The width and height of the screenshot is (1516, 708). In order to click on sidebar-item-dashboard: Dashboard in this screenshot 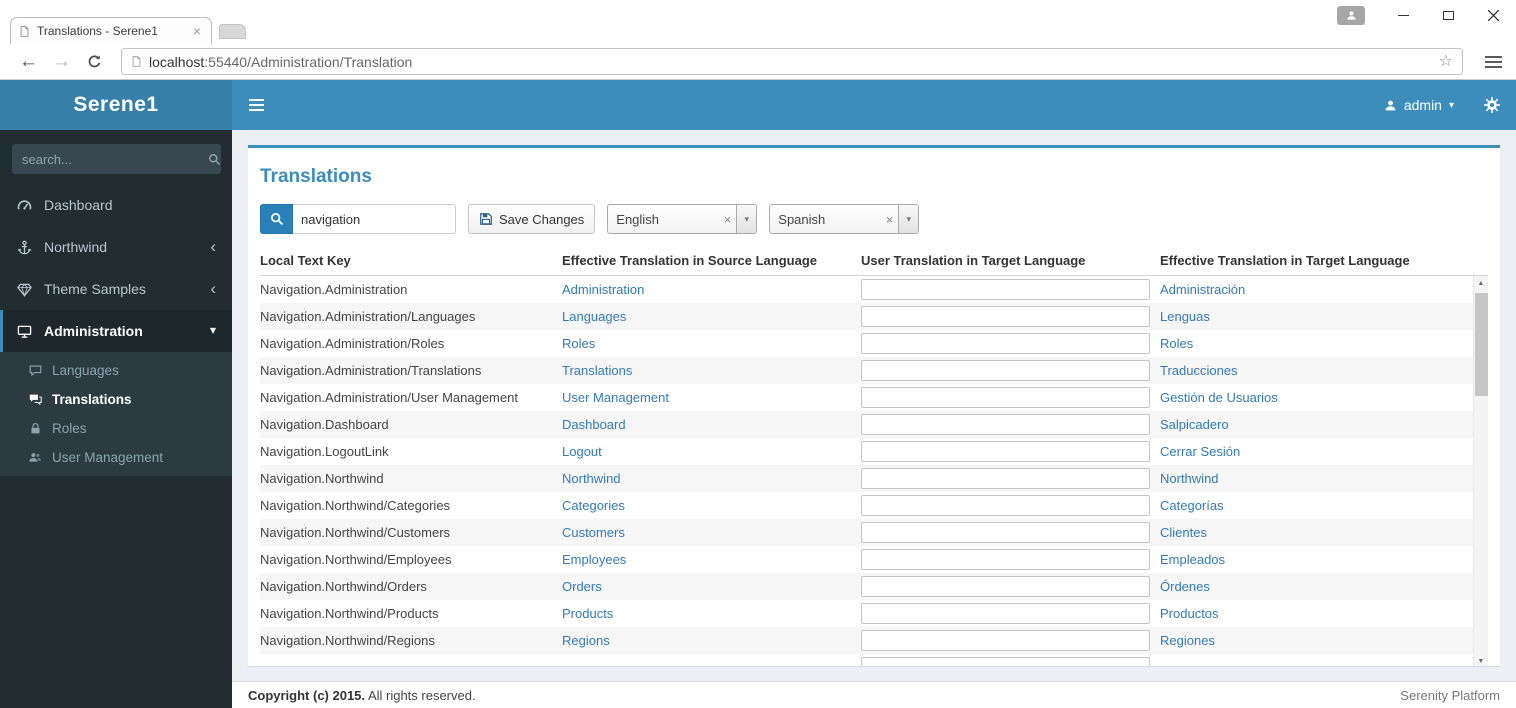, I will do `click(116, 205)`.